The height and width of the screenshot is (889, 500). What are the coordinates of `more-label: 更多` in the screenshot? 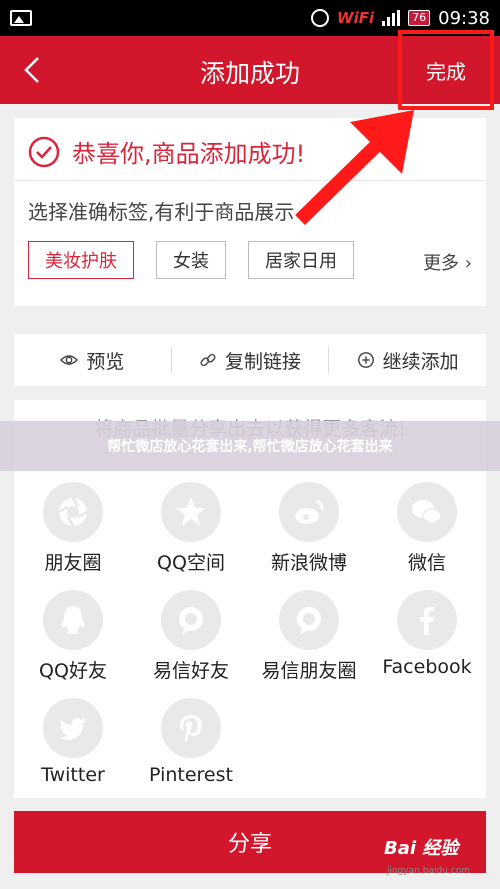 It's located at (441, 263).